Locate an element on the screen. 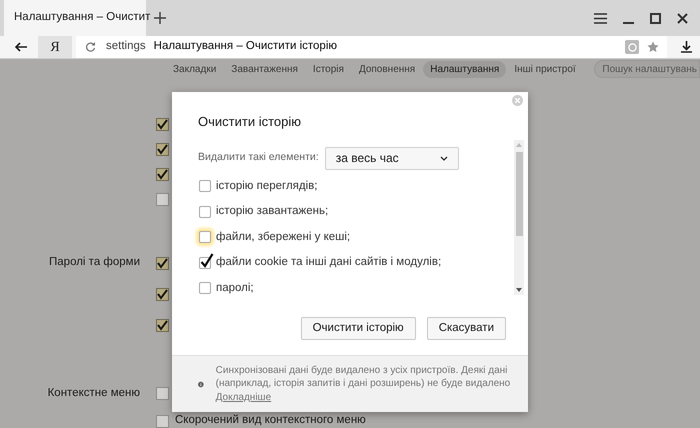 The image size is (700, 428). chevron-down-icon is located at coordinates (444, 158).